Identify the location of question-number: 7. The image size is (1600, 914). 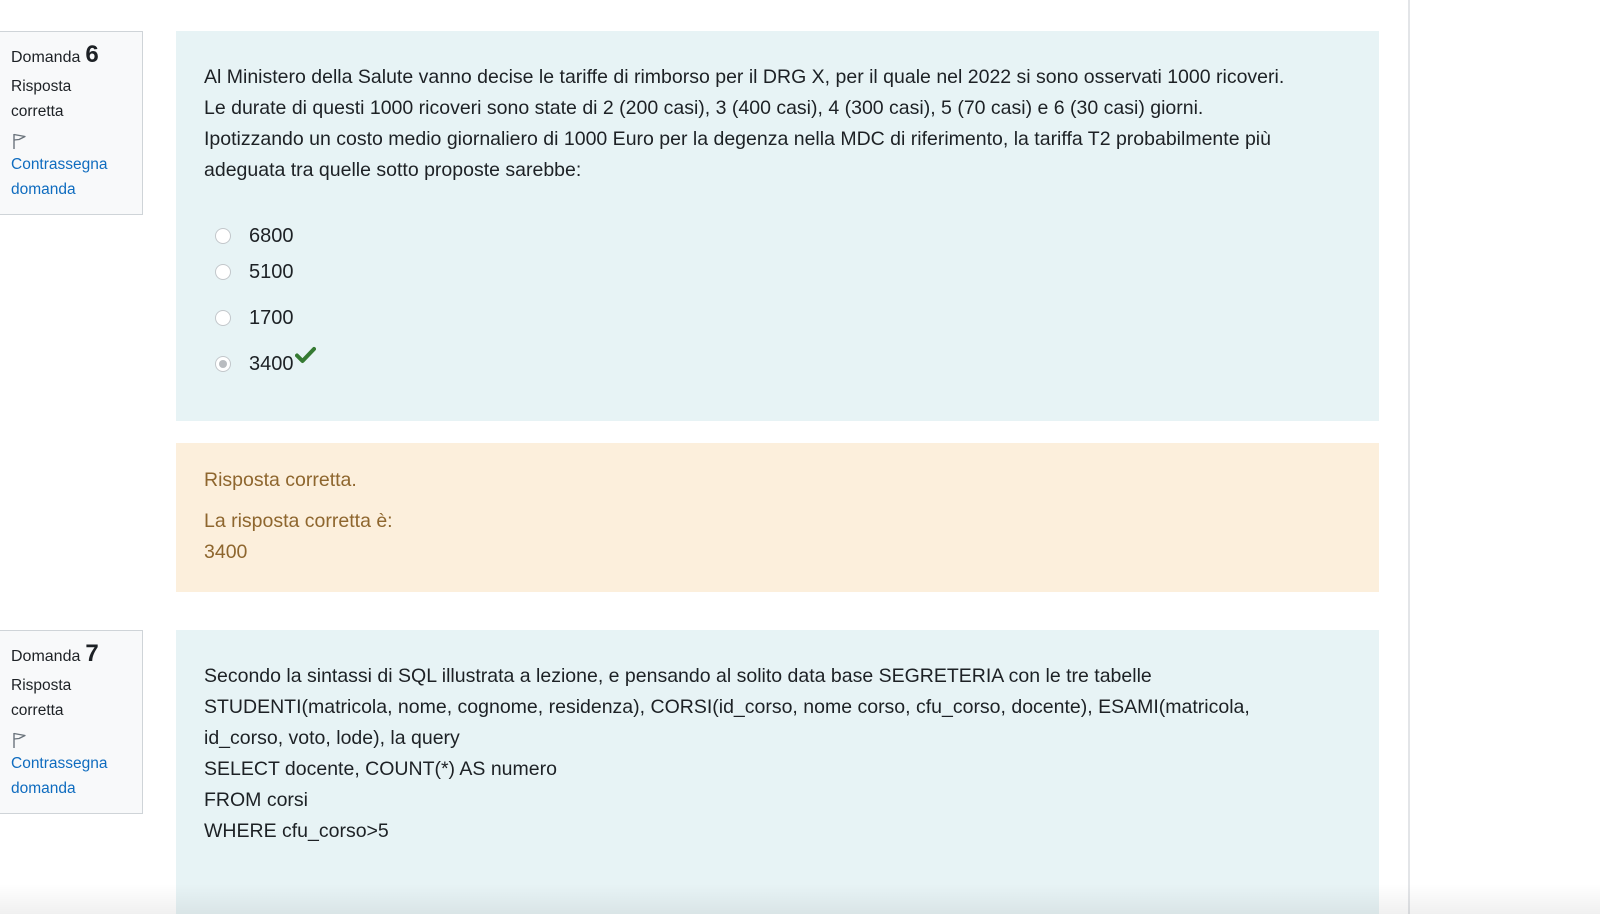
(92, 653).